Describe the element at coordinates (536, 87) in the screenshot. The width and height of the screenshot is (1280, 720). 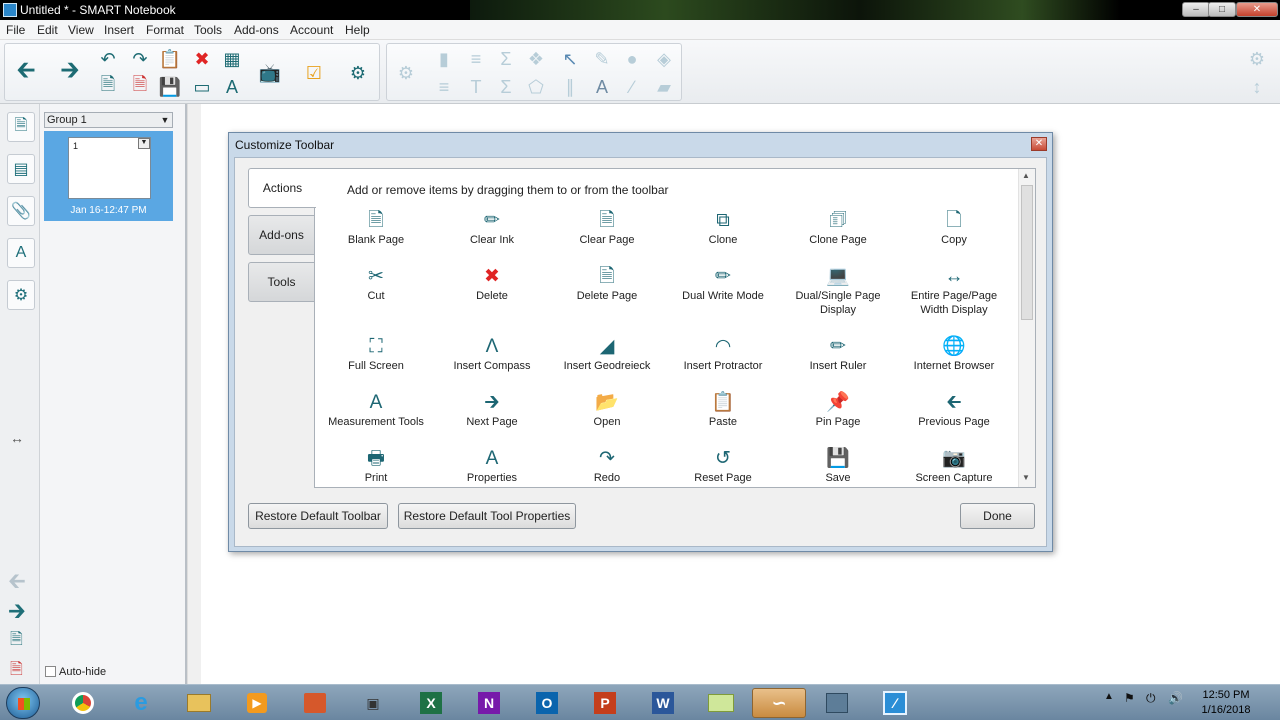
I see `shape-icon: ⬠` at that location.